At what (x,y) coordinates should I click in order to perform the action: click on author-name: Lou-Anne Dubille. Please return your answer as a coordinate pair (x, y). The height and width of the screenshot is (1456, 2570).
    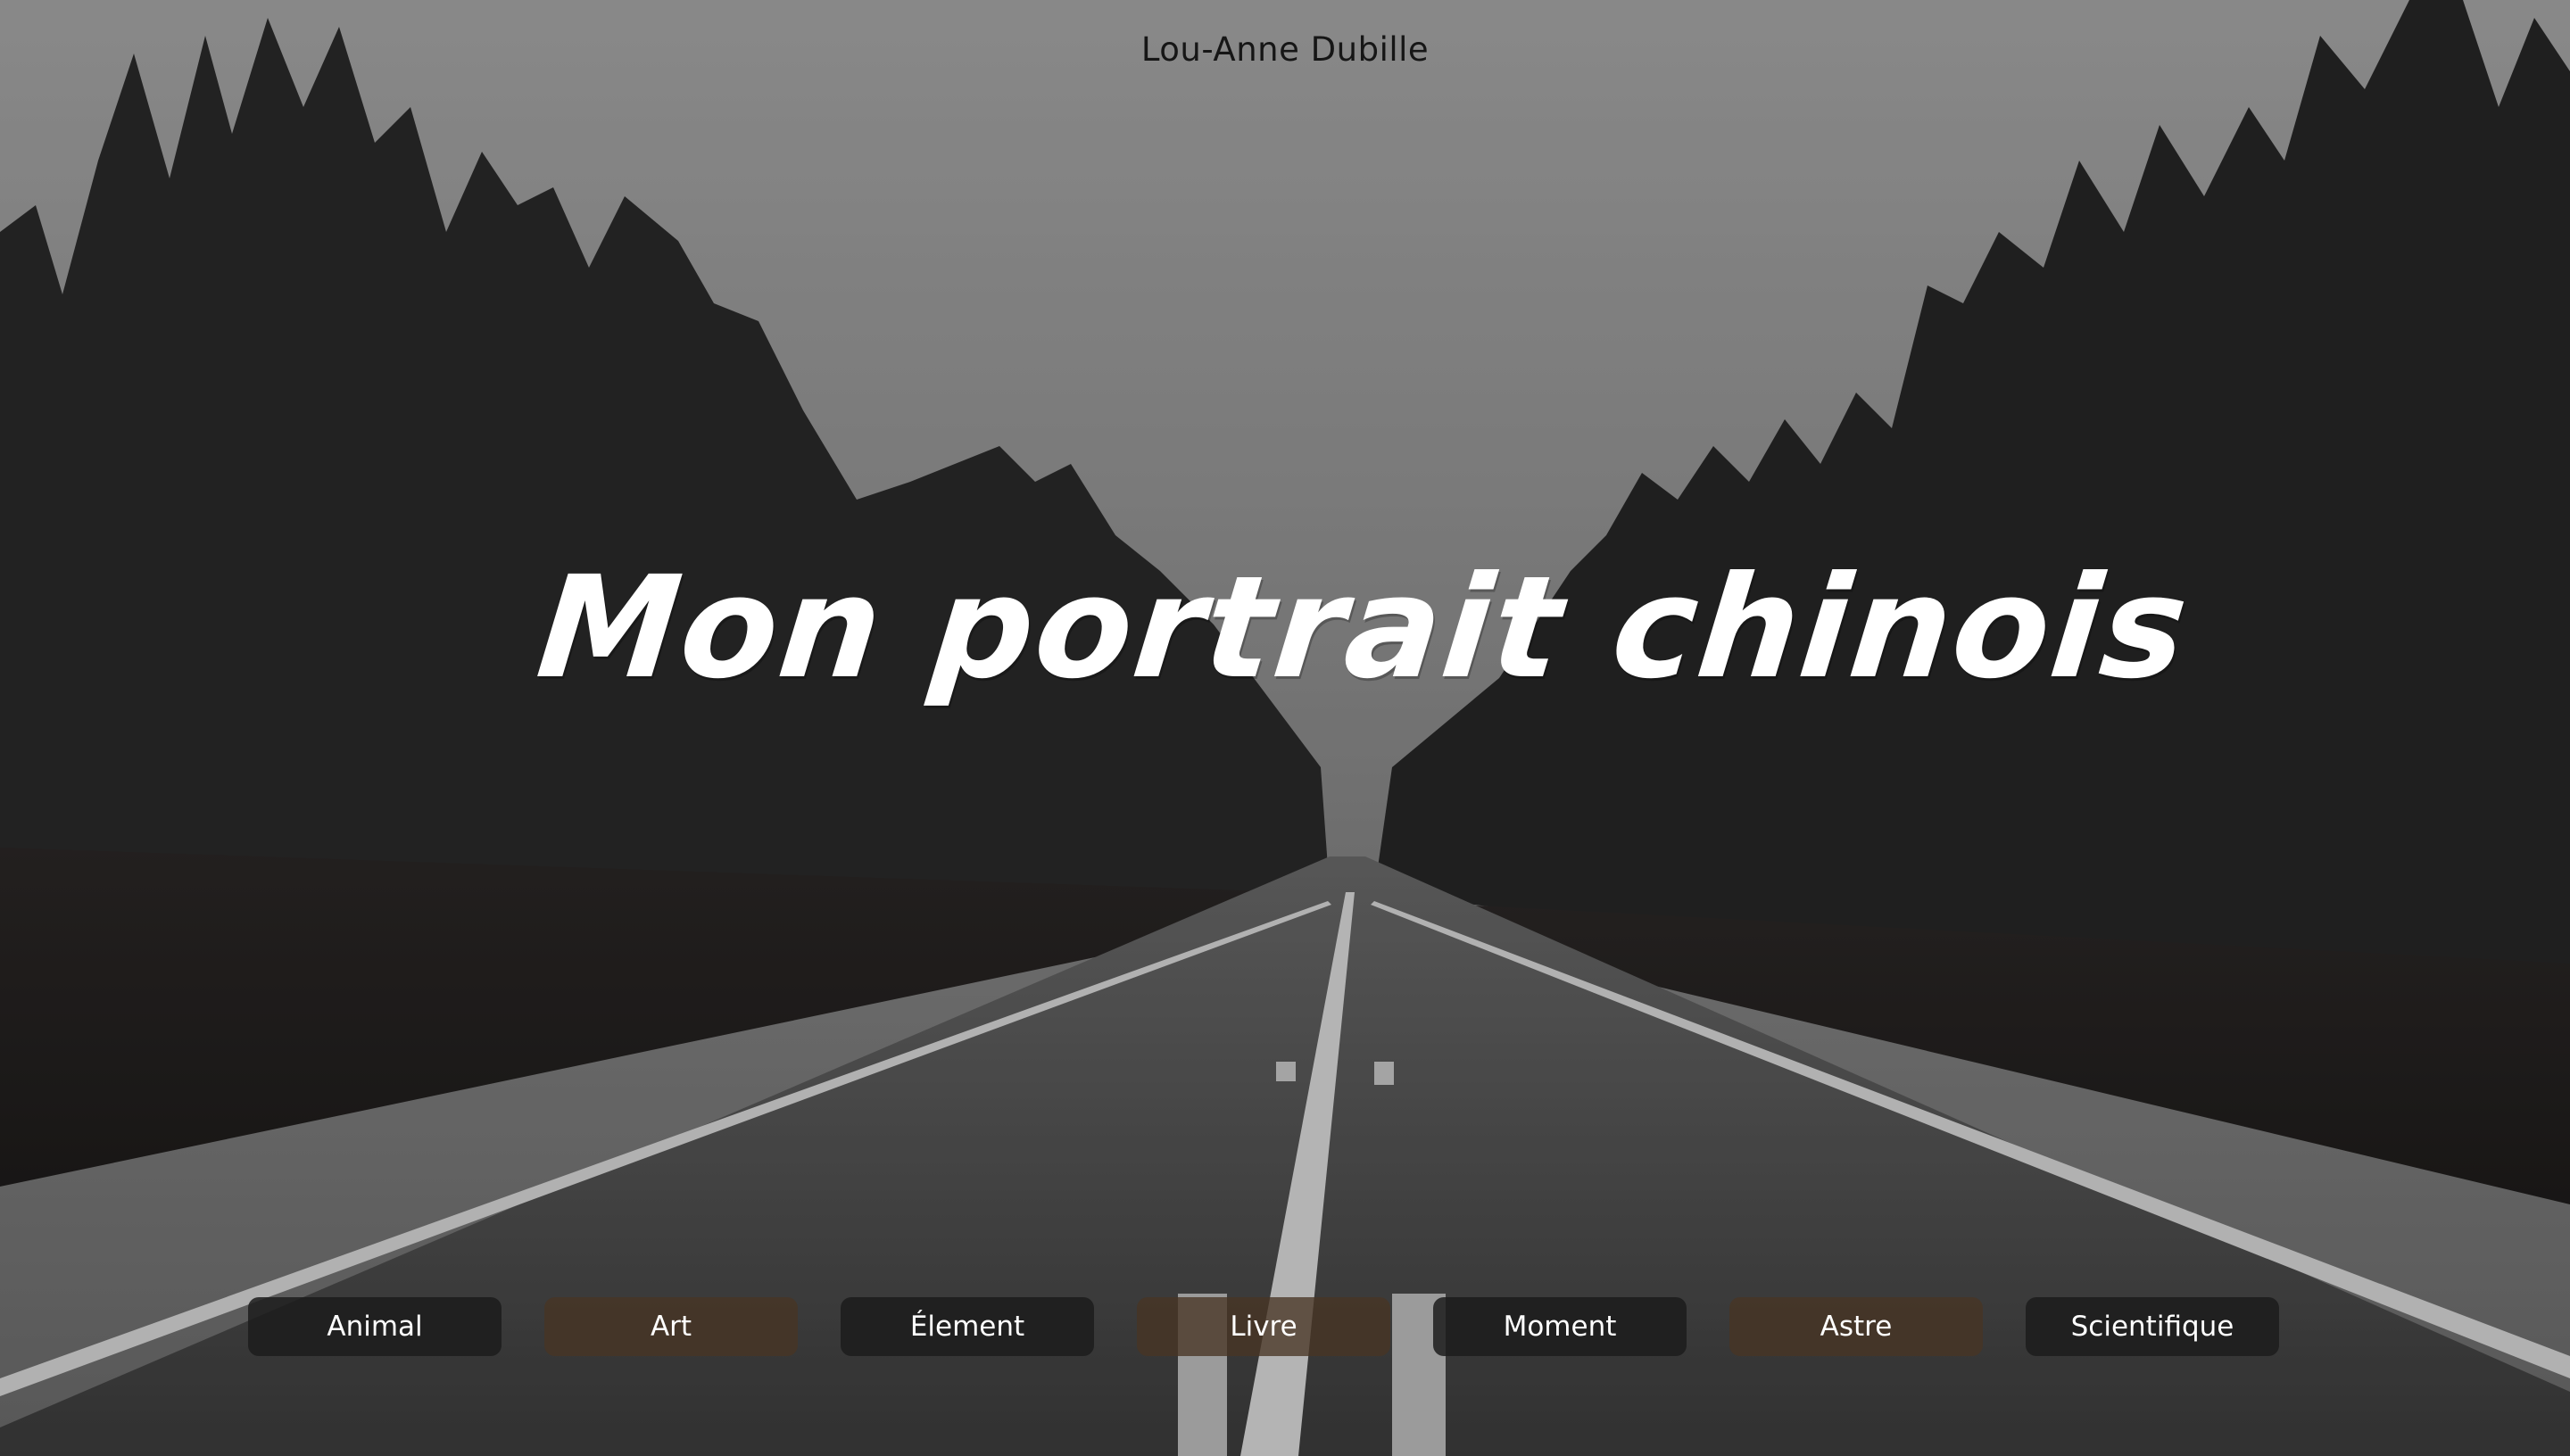
    Looking at the image, I should click on (1285, 49).